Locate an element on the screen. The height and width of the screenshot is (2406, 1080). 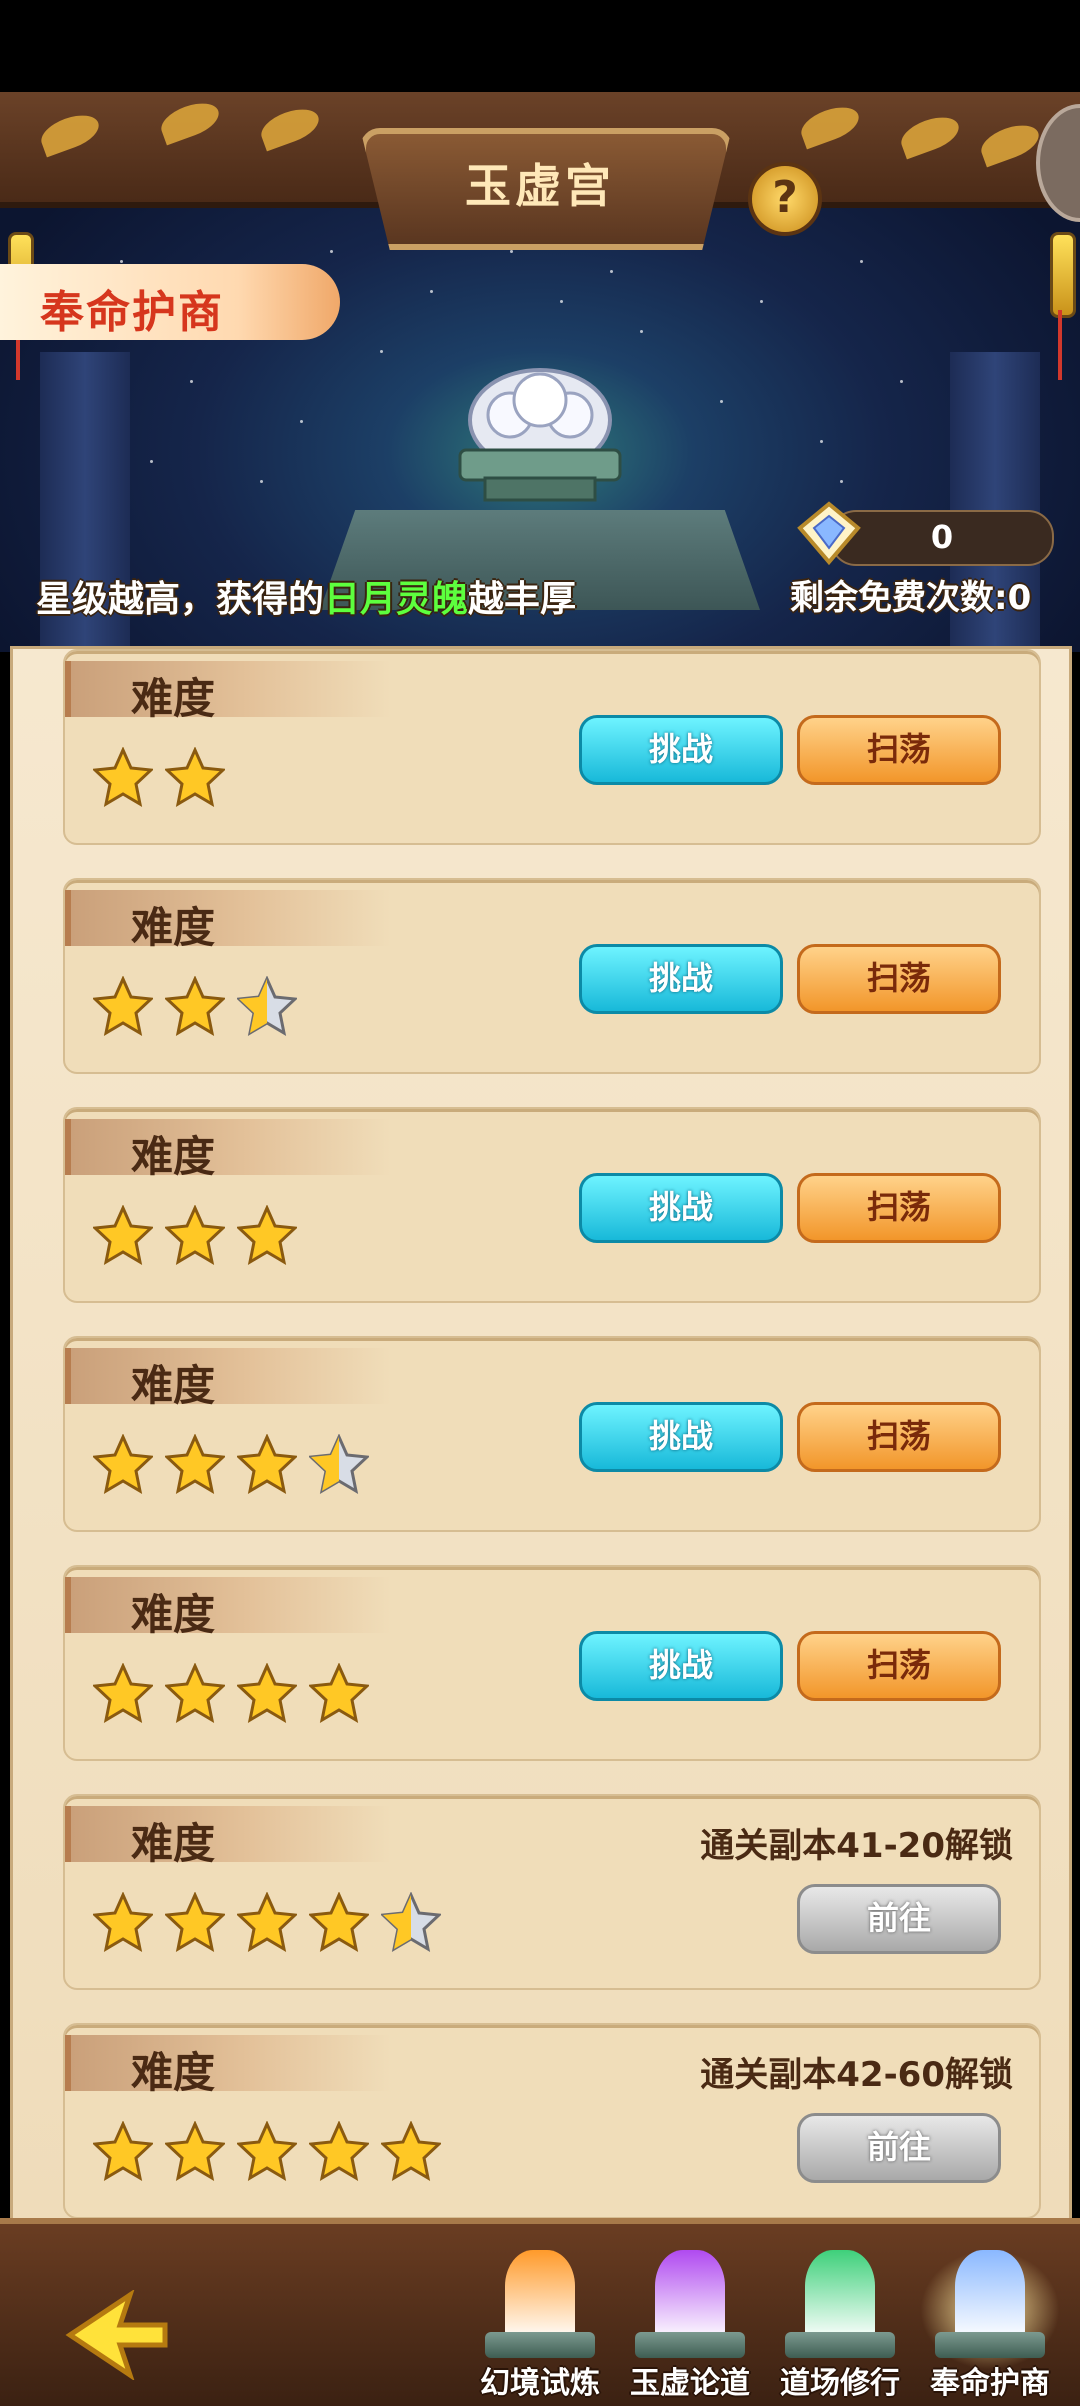
ticket-count: 0 is located at coordinates (942, 537).